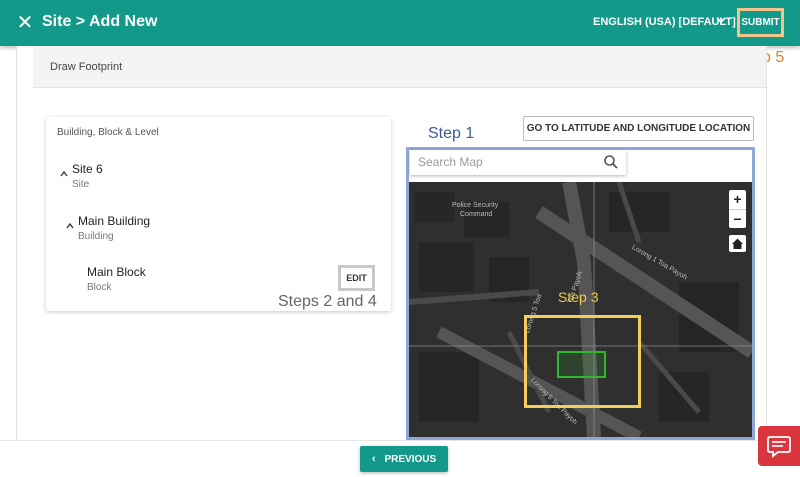 This screenshot has height=477, width=800. Describe the element at coordinates (114, 221) in the screenshot. I see `tree-node-name: Main Building` at that location.